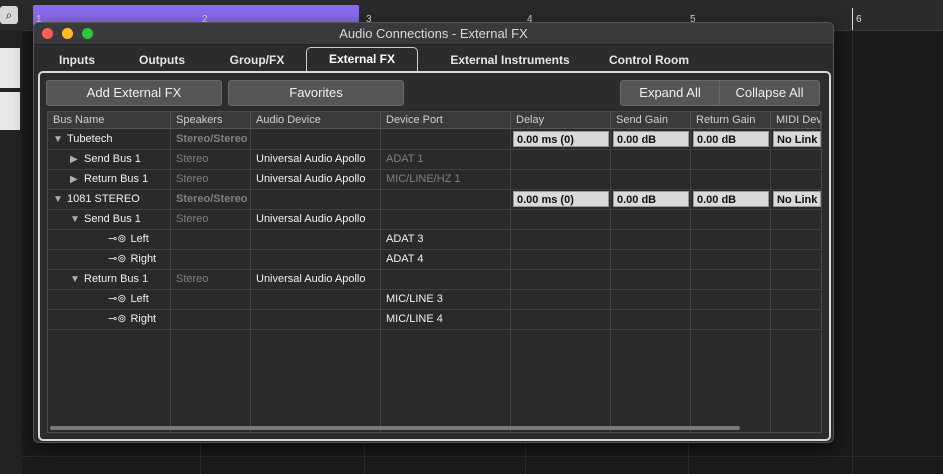 The width and height of the screenshot is (943, 474). I want to click on bus-name-cell: ▼ Send Bus 1, so click(109, 219).